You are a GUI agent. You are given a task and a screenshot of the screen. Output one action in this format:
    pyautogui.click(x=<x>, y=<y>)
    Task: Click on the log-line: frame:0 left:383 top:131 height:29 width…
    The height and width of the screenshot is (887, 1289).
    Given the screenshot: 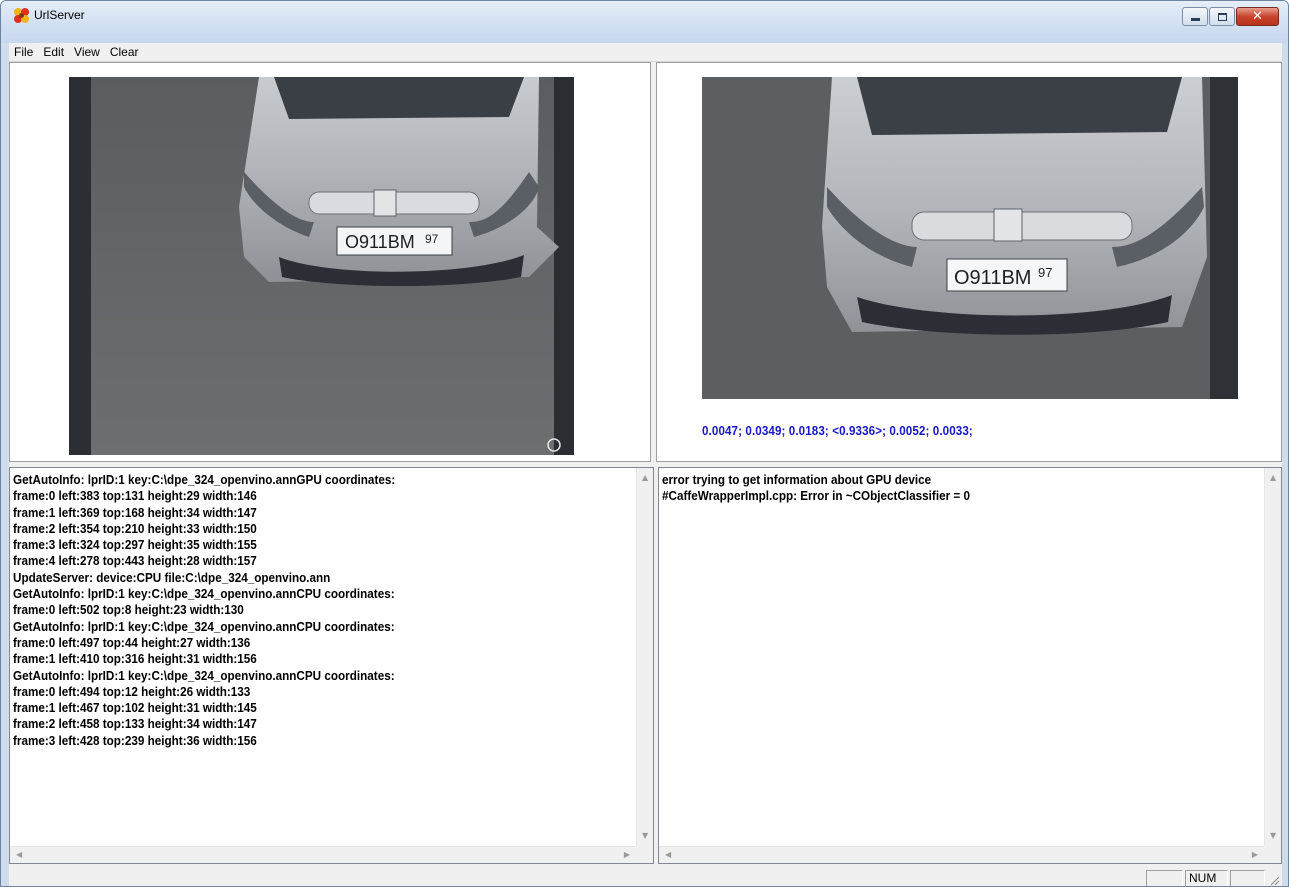 What is the action you would take?
    pyautogui.click(x=135, y=496)
    